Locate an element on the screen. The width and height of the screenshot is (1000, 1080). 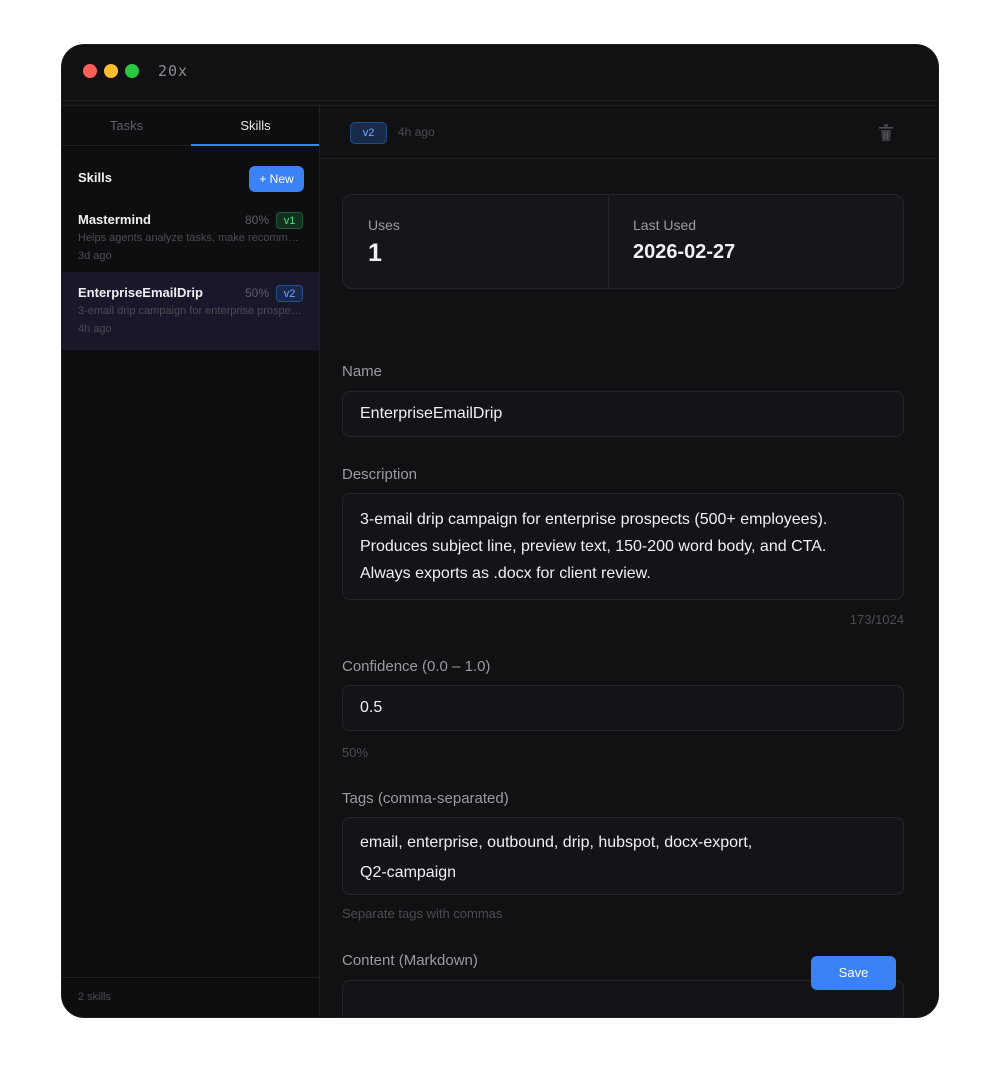
name-label: Name is located at coordinates (362, 371).